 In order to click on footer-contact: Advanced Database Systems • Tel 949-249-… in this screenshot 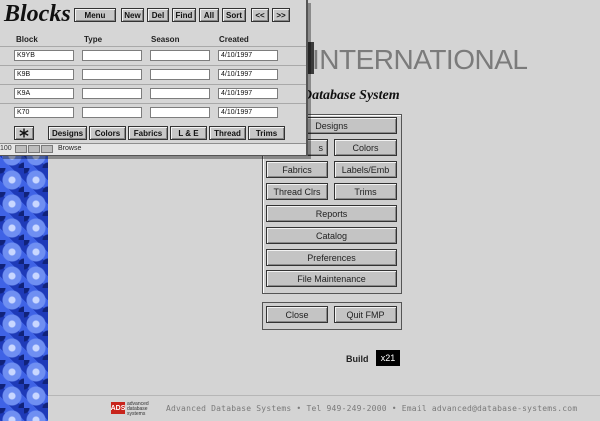, I will do `click(372, 408)`.